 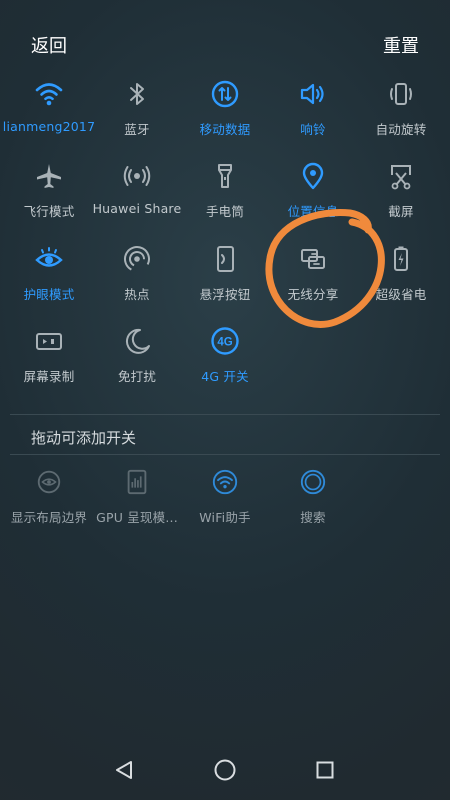 What do you see at coordinates (225, 113) in the screenshot?
I see `tile-mobile-data: 移动数据` at bounding box center [225, 113].